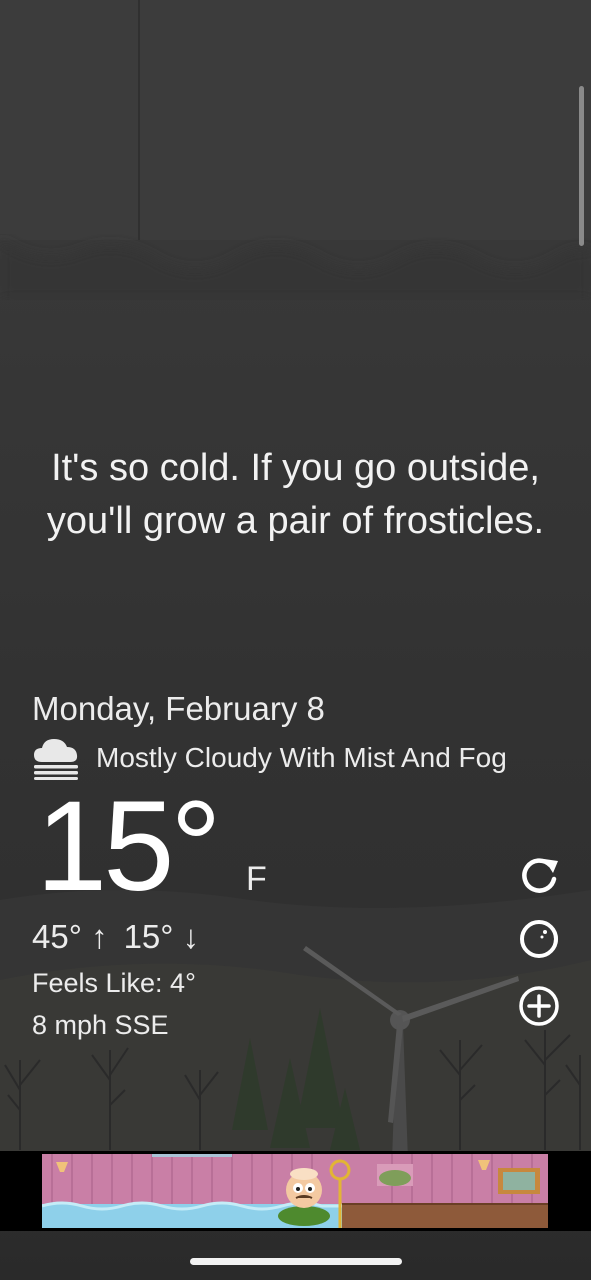 This screenshot has width=591, height=1280. I want to click on plus-circle-icon, so click(539, 1006).